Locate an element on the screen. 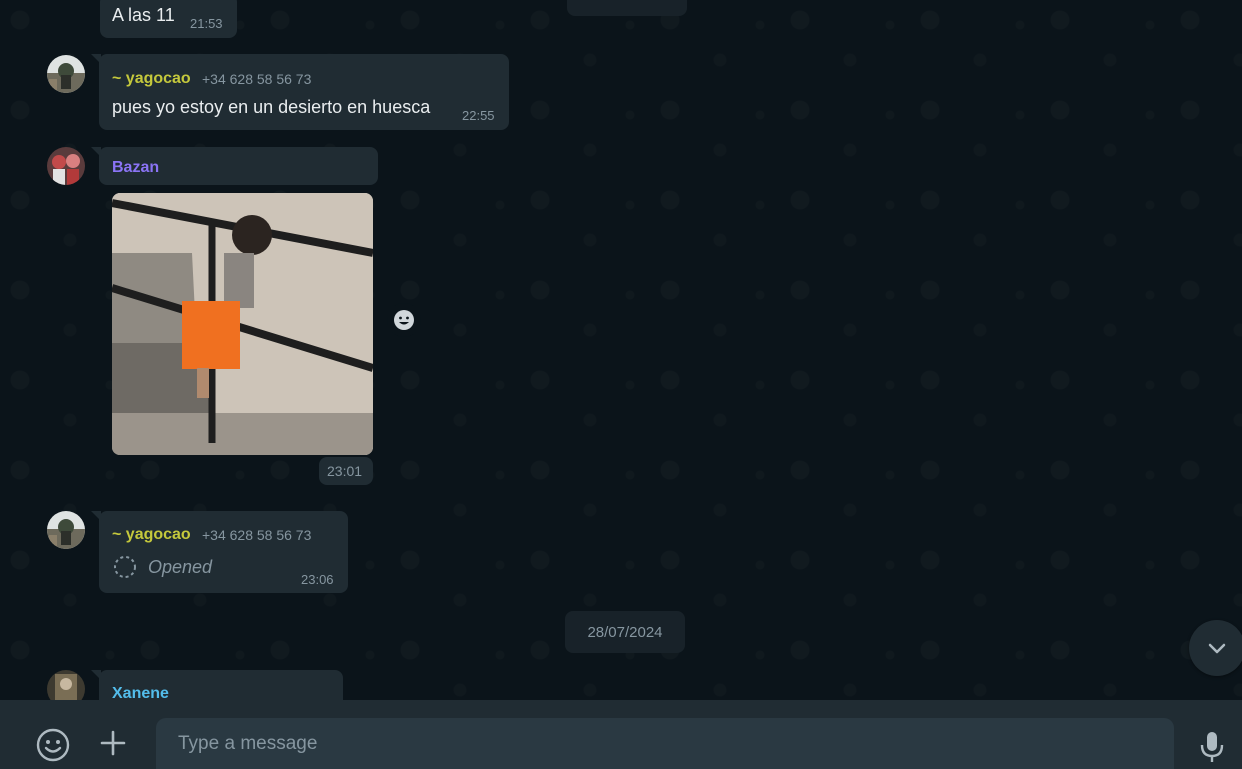  date-divider-partial is located at coordinates (627, 8).